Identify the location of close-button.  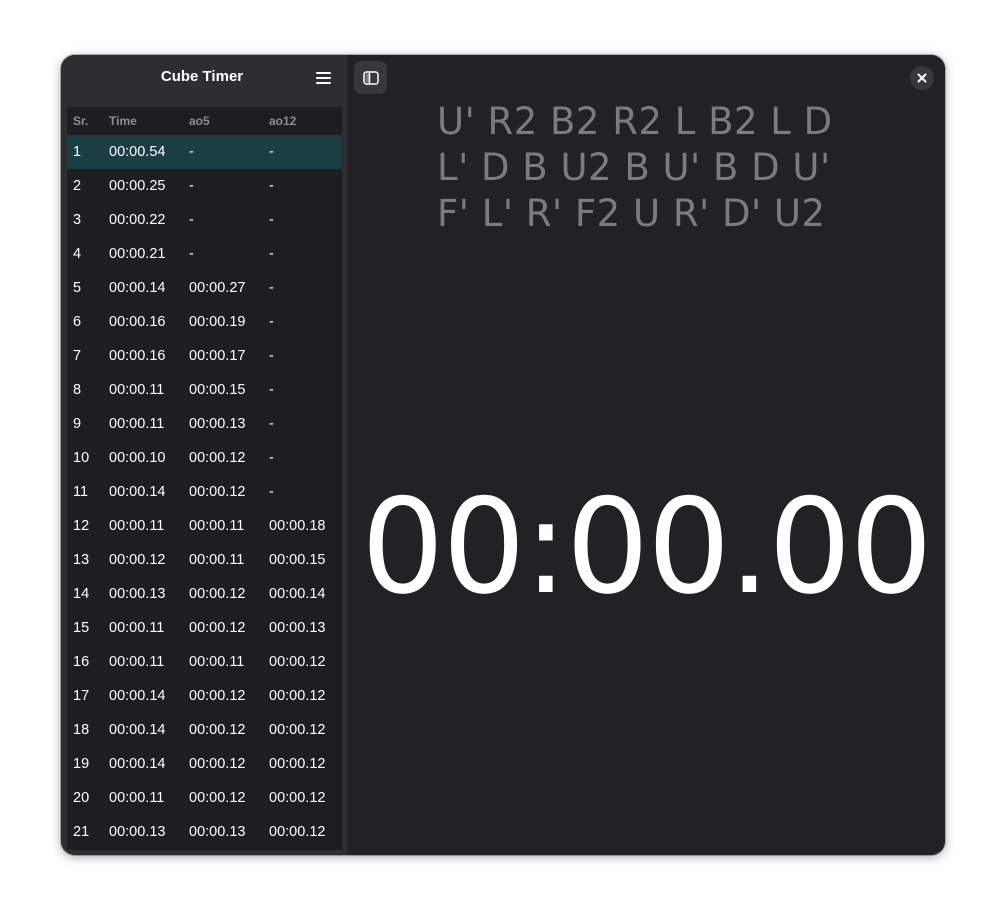
(922, 78).